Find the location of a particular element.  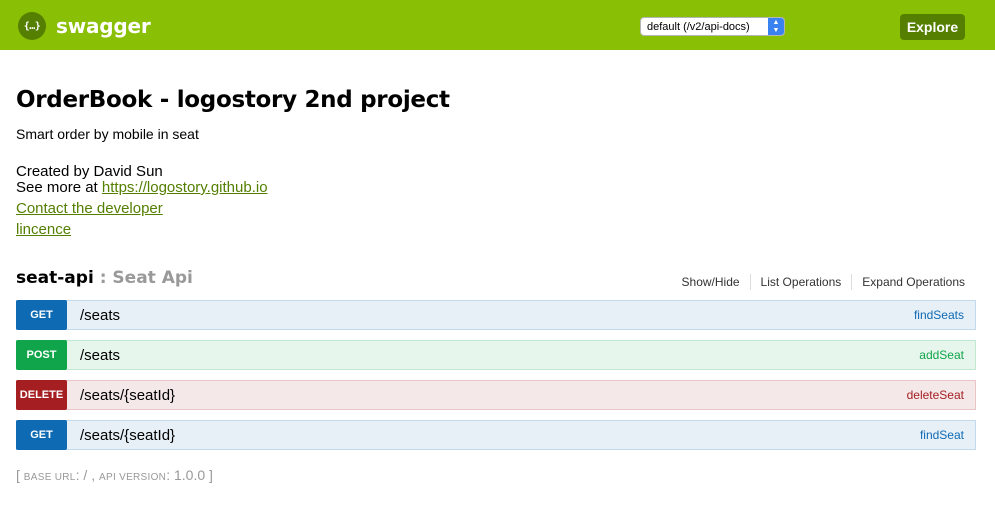

operation-row: GET /seats/{seatId} findSeat is located at coordinates (496, 435).